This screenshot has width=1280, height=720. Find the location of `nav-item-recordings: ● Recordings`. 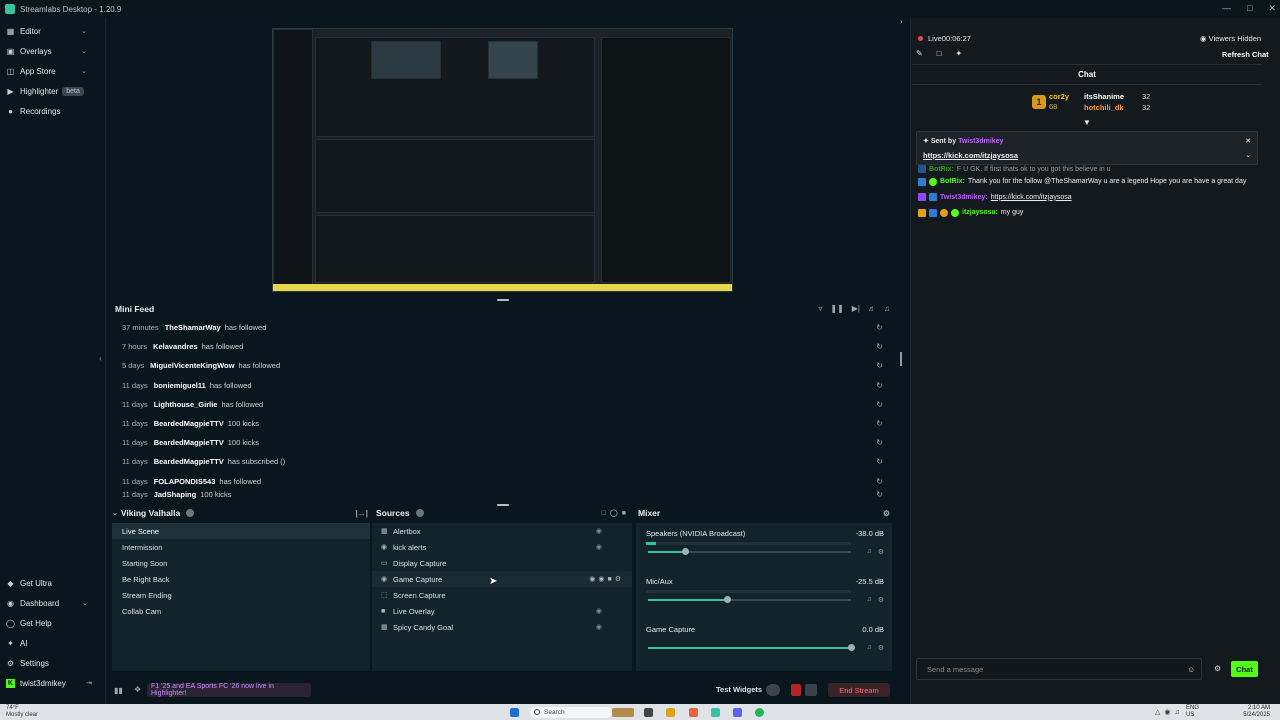

nav-item-recordings: ● Recordings is located at coordinates (52, 111).